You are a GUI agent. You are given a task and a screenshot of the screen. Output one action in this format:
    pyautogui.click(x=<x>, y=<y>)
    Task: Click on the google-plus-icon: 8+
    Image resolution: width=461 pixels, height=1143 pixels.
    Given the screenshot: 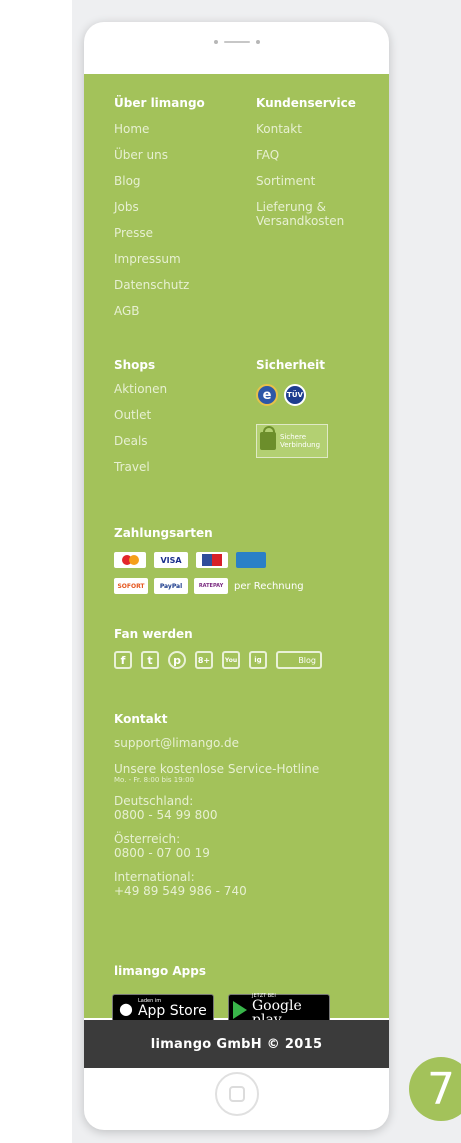 What is the action you would take?
    pyautogui.click(x=204, y=660)
    